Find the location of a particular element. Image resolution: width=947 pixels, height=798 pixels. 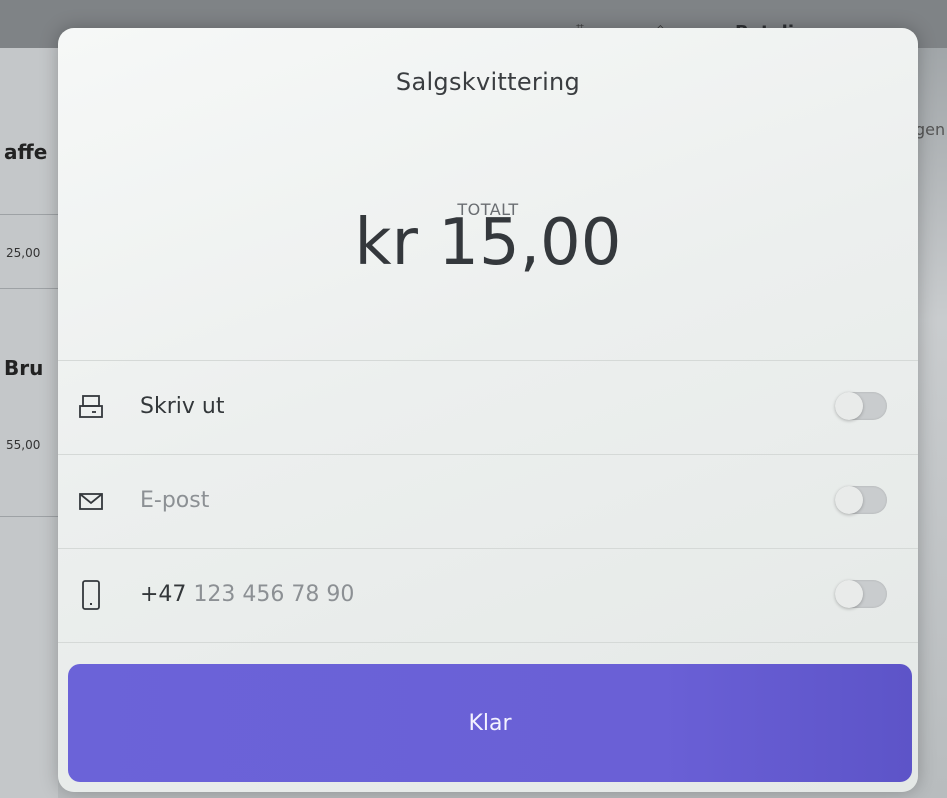

option-row-print: Skriv ut is located at coordinates (488, 408).